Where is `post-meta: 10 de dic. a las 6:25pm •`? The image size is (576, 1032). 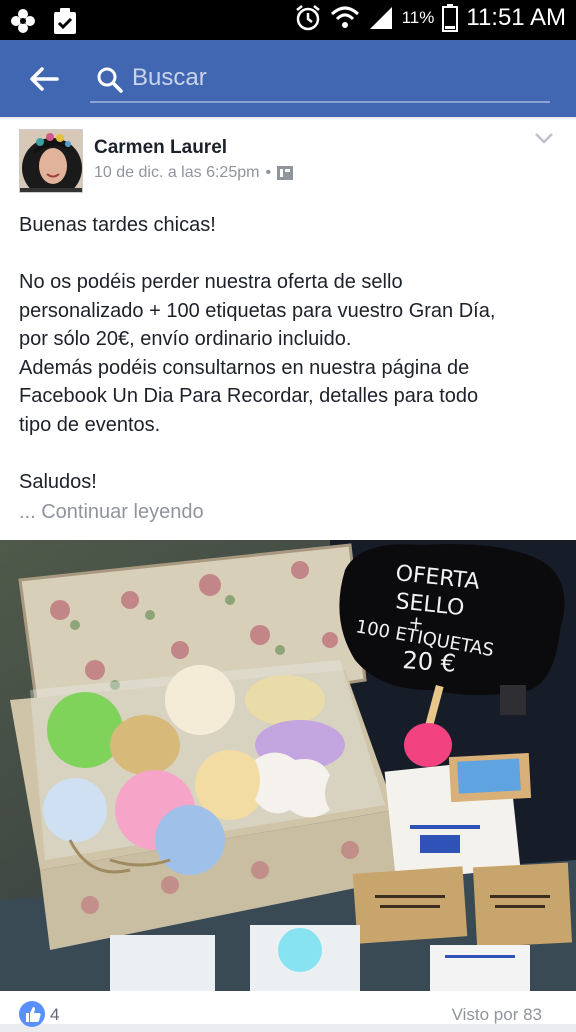 post-meta: 10 de dic. a las 6:25pm • is located at coordinates (194, 173).